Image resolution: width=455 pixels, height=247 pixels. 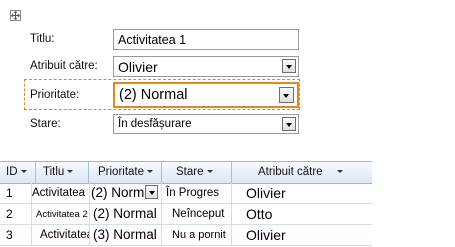 I want to click on column-header-priority: Prioritate, so click(x=125, y=172).